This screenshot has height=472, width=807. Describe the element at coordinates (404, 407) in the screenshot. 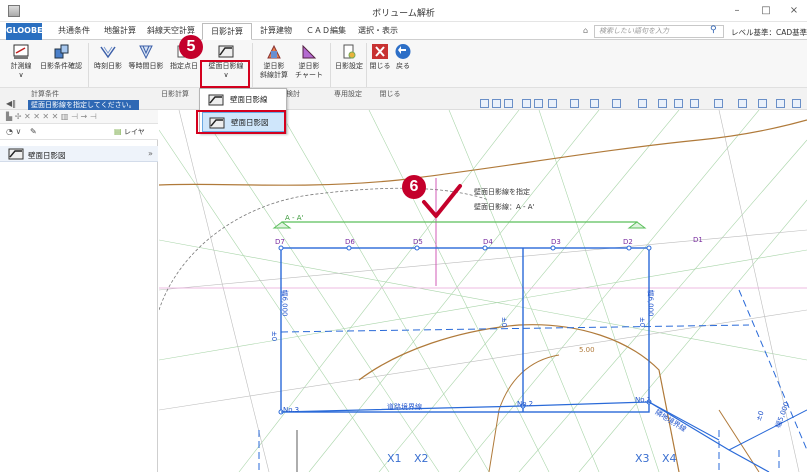

I see `road-boundary-label: 道路境界線` at that location.